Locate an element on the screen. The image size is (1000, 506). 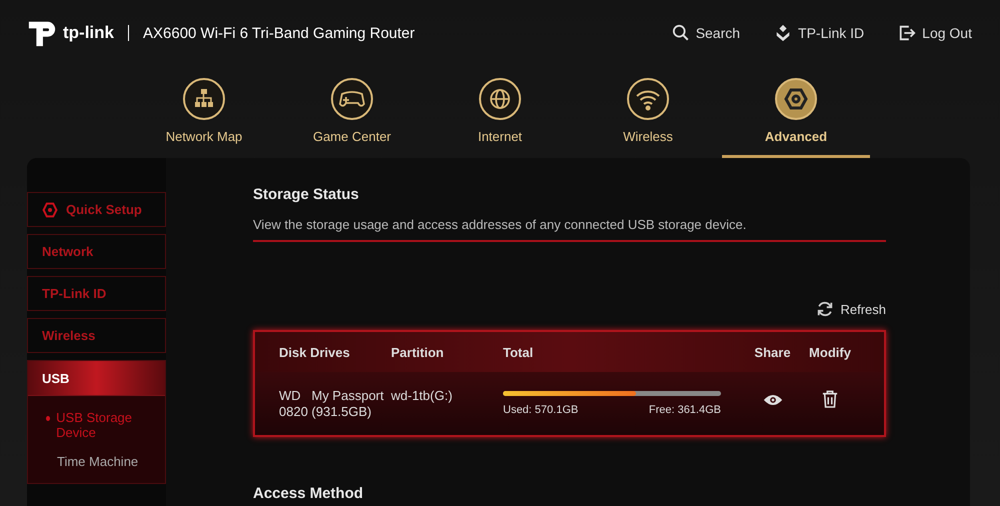
sidebar-item: USB is located at coordinates (96, 378).